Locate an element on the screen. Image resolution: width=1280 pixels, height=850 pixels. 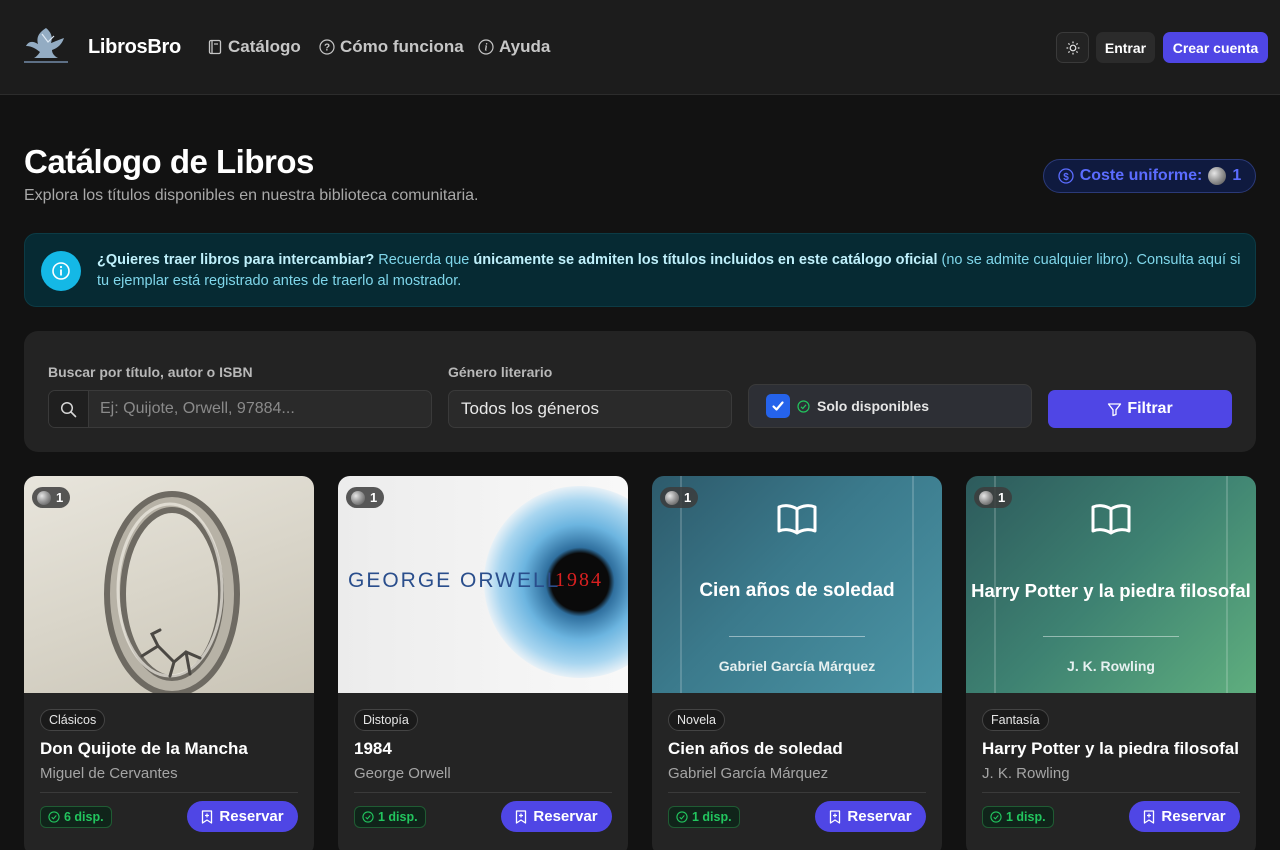
filter-button-label: Filtrar is located at coordinates (1150, 408).